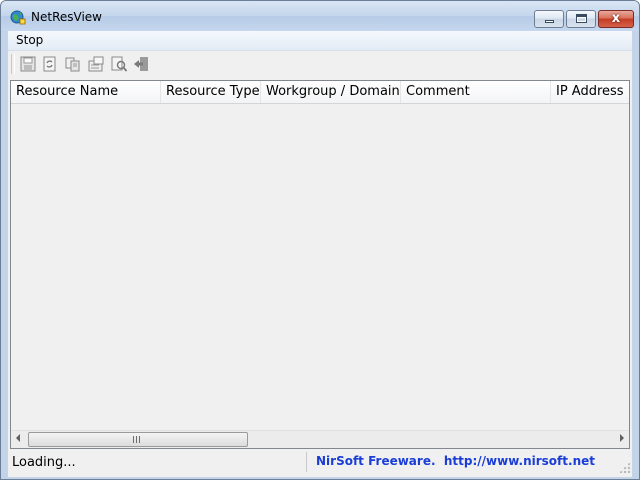 This screenshot has width=640, height=480. What do you see at coordinates (29, 40) in the screenshot?
I see `menu-stop: Stop` at bounding box center [29, 40].